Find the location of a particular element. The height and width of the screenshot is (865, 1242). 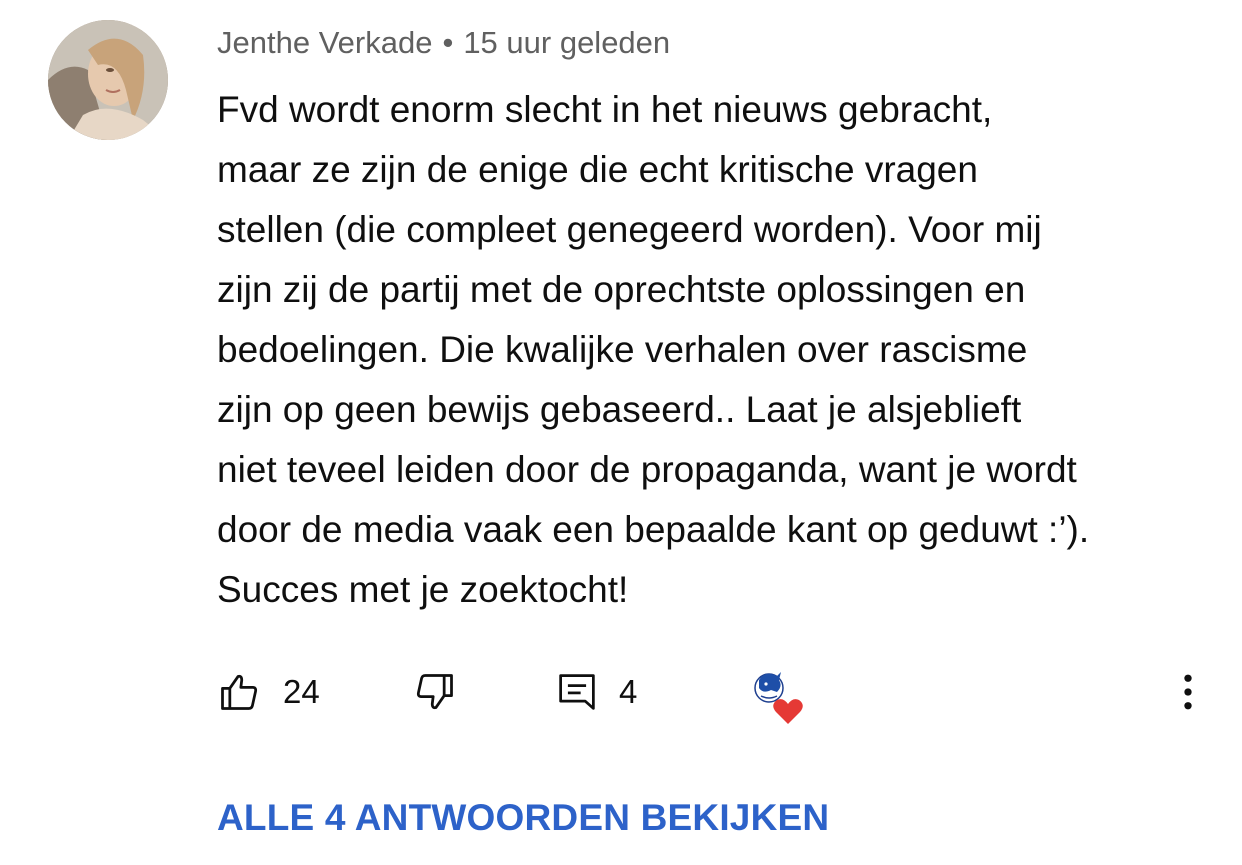

creator-heart is located at coordinates (779, 696).